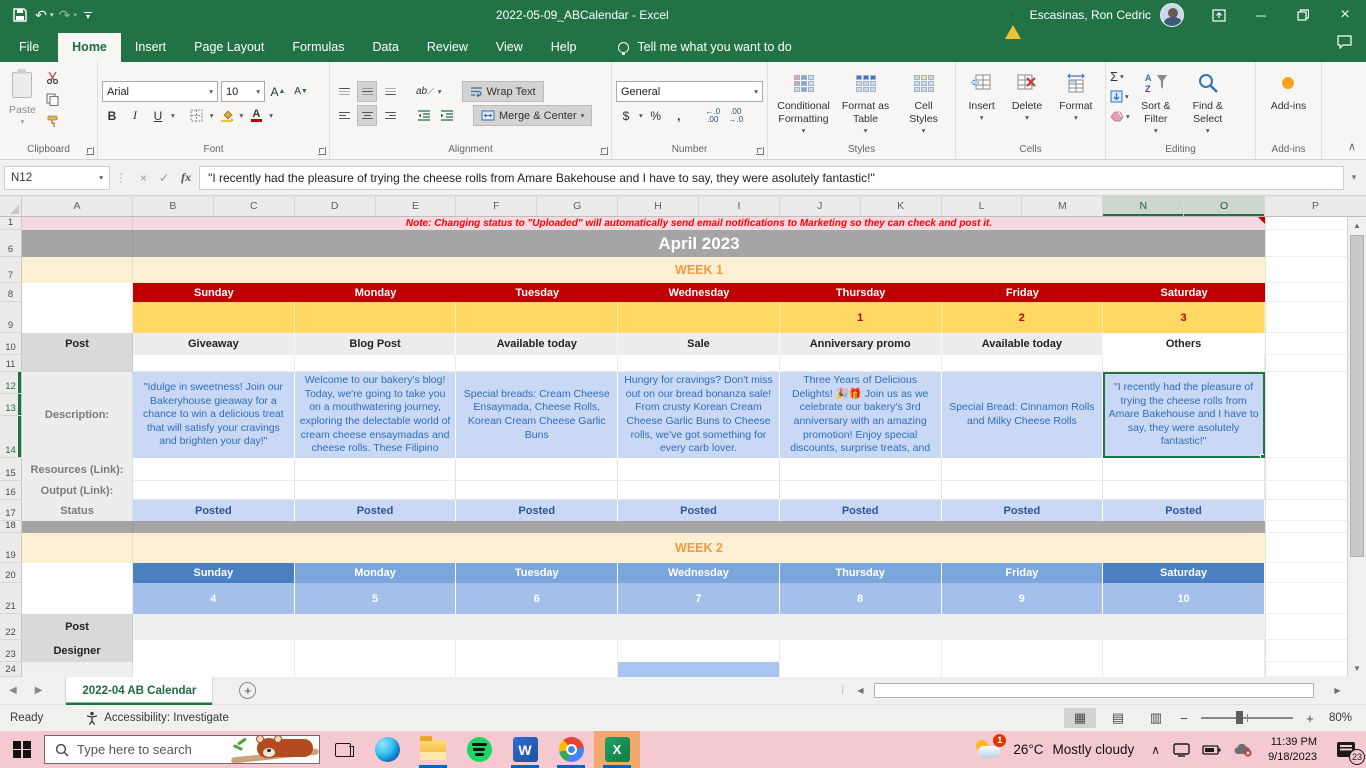 The height and width of the screenshot is (768, 1366). Describe the element at coordinates (1184, 718) in the screenshot. I see `zoom-out-icon: −` at that location.